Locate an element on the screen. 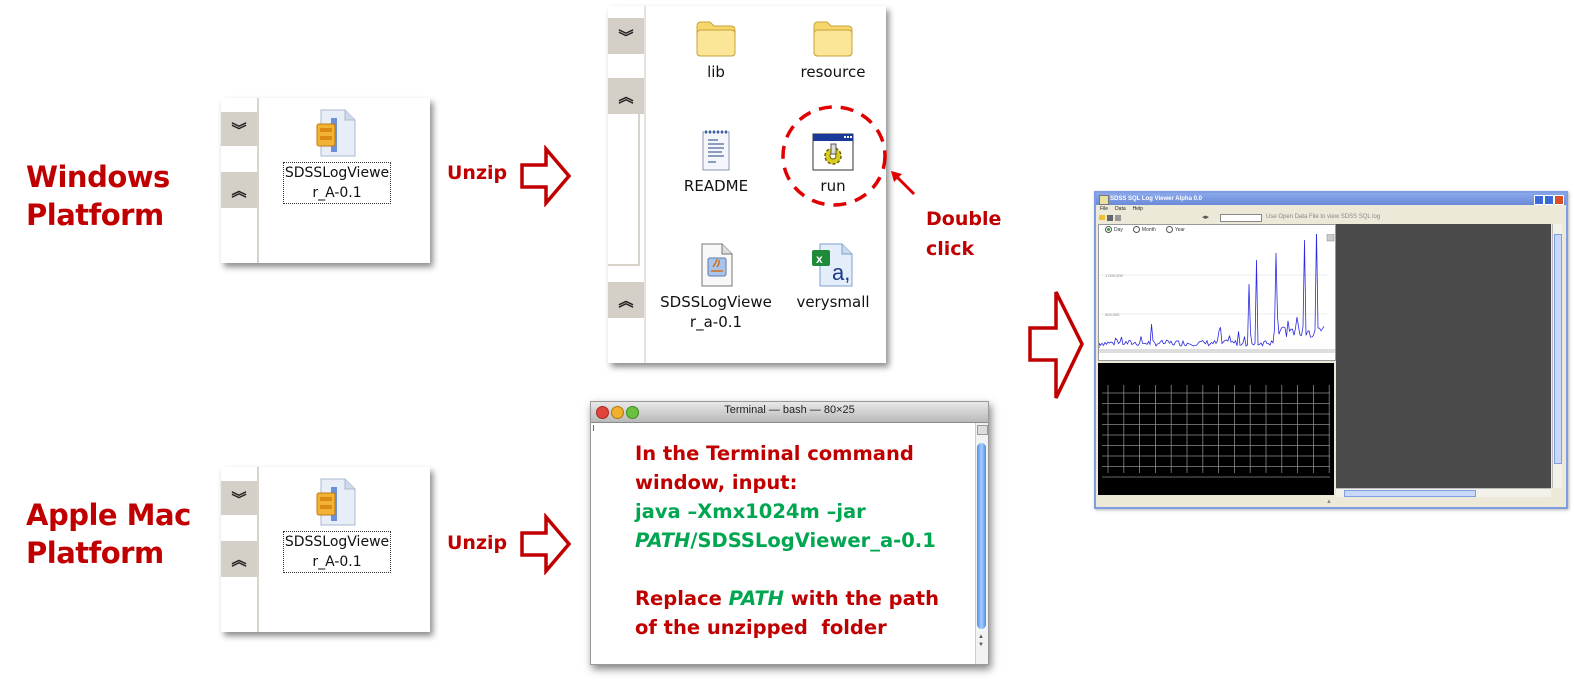 This screenshot has width=1574, height=686. export-icon is located at coordinates (1118, 218).